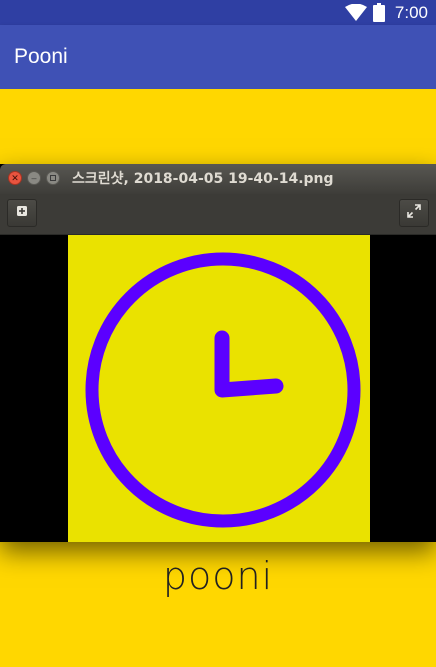  Describe the element at coordinates (53, 178) in the screenshot. I see `maximize-icon` at that location.